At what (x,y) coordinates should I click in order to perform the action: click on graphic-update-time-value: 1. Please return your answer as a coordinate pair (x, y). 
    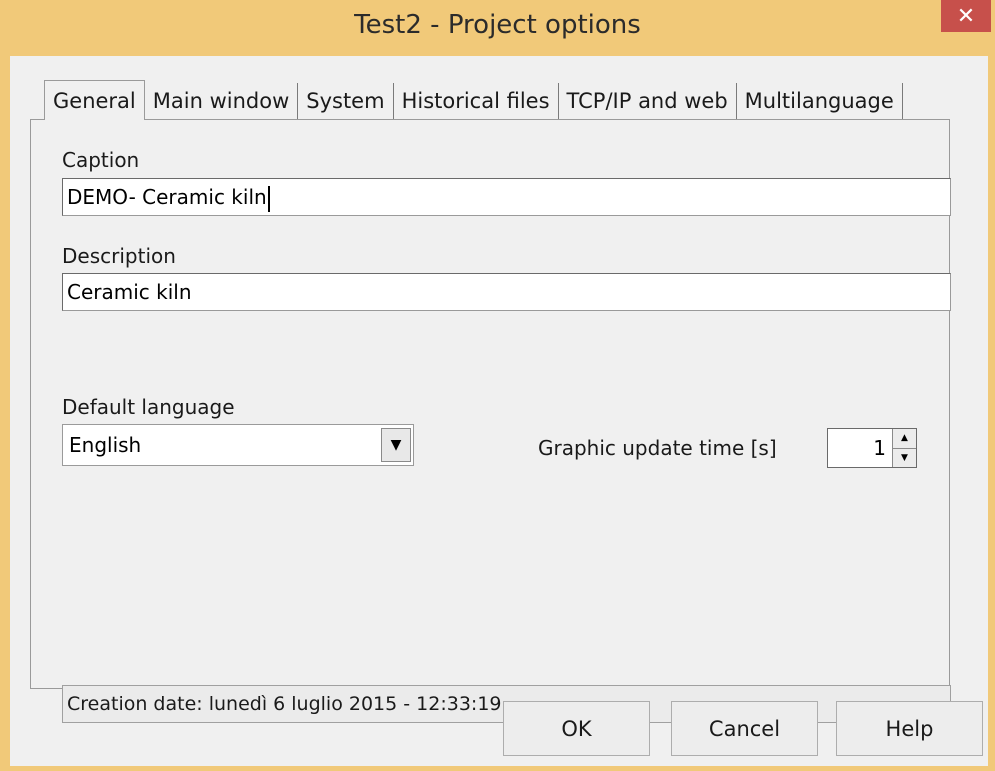
    Looking at the image, I should click on (879, 448).